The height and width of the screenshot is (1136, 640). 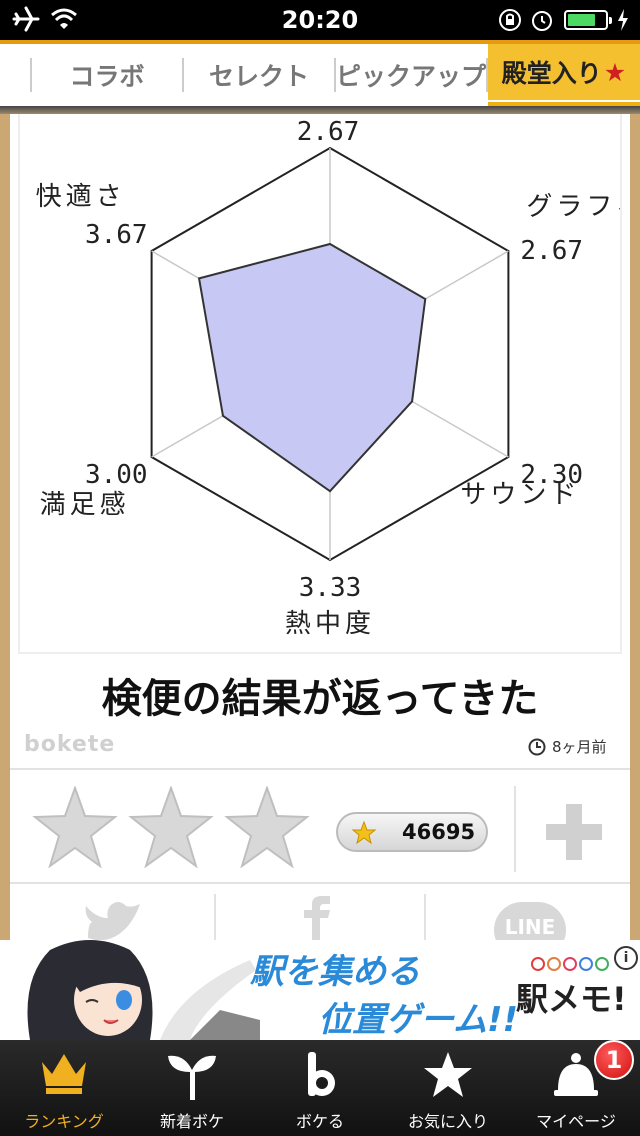 What do you see at coordinates (319, 1121) in the screenshot?
I see `nav-label: ボケる` at bounding box center [319, 1121].